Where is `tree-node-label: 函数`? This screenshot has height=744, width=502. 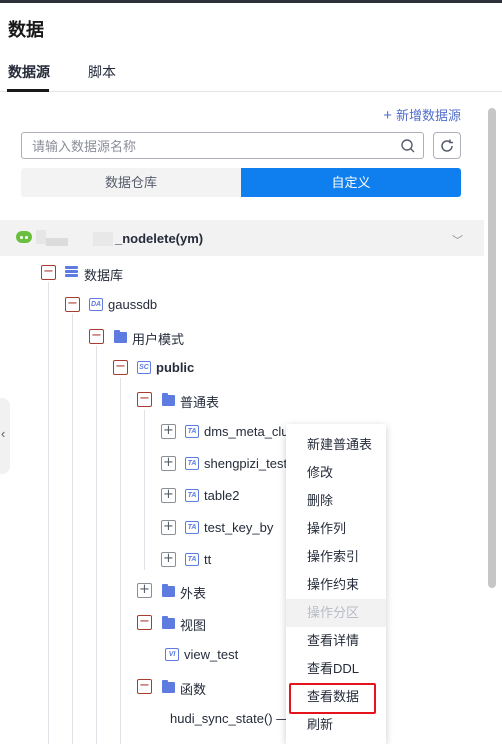 tree-node-label: 函数 is located at coordinates (193, 689).